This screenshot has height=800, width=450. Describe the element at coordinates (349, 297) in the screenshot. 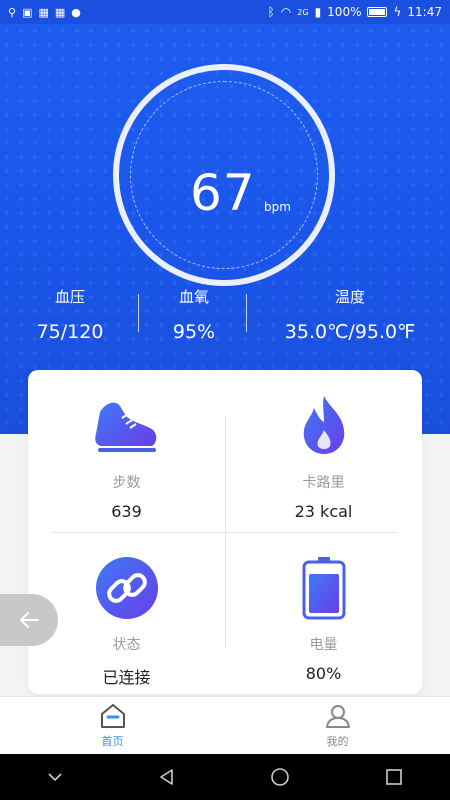

I see `temperature-label: 温度` at that location.